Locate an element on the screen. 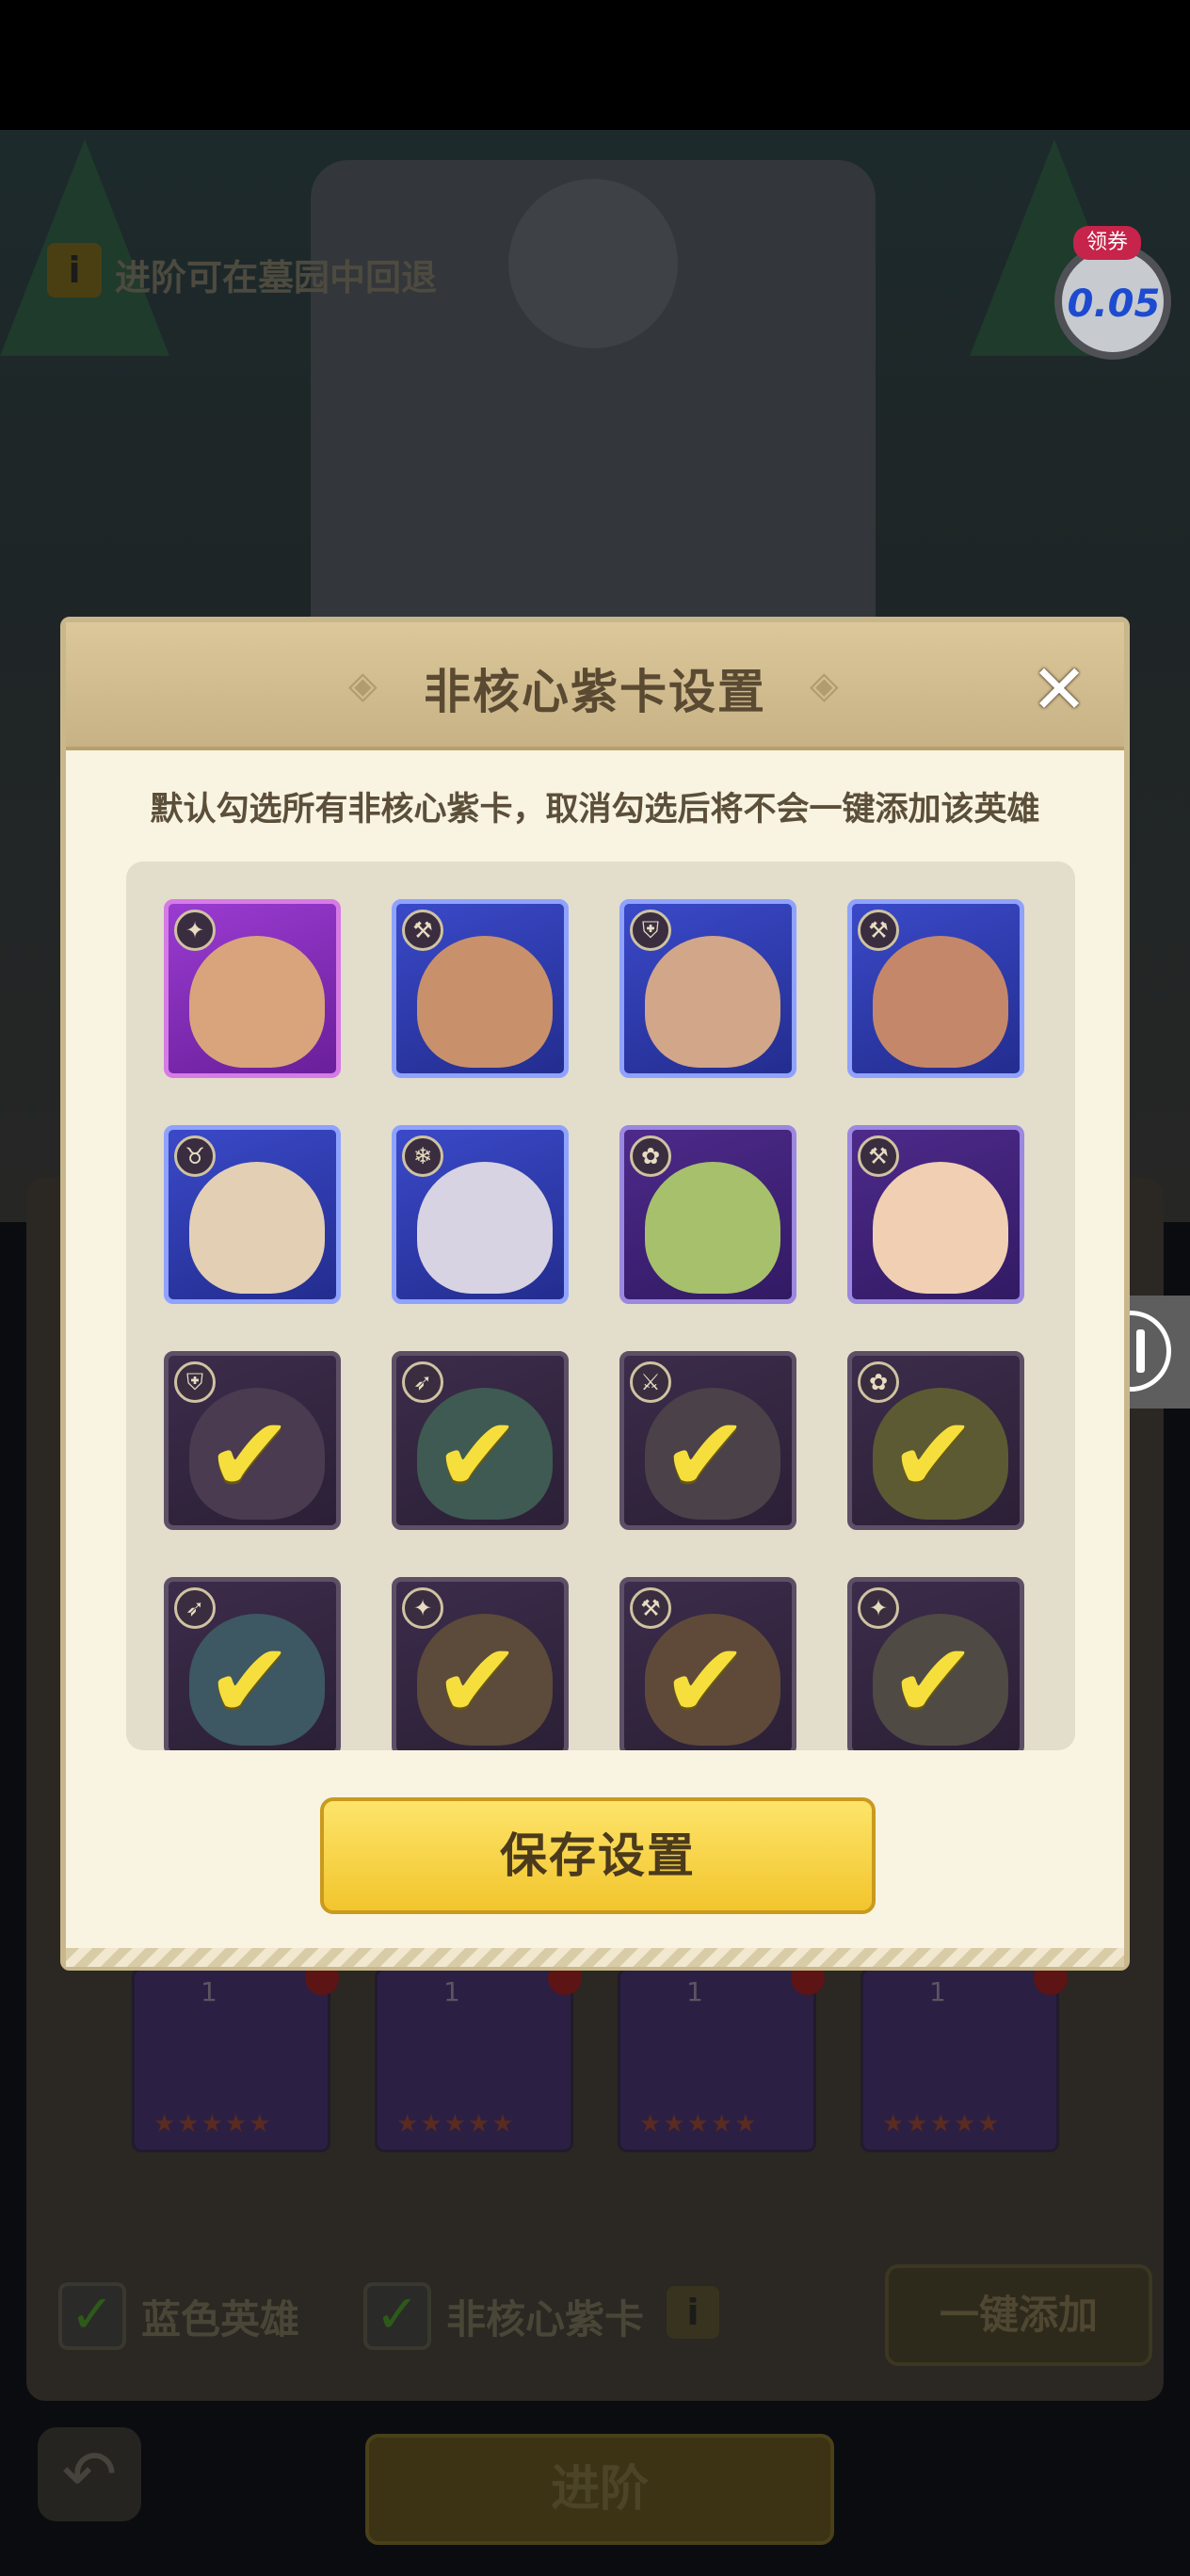 This screenshot has width=1190, height=2576. hero-card: ♉ is located at coordinates (253, 1214).